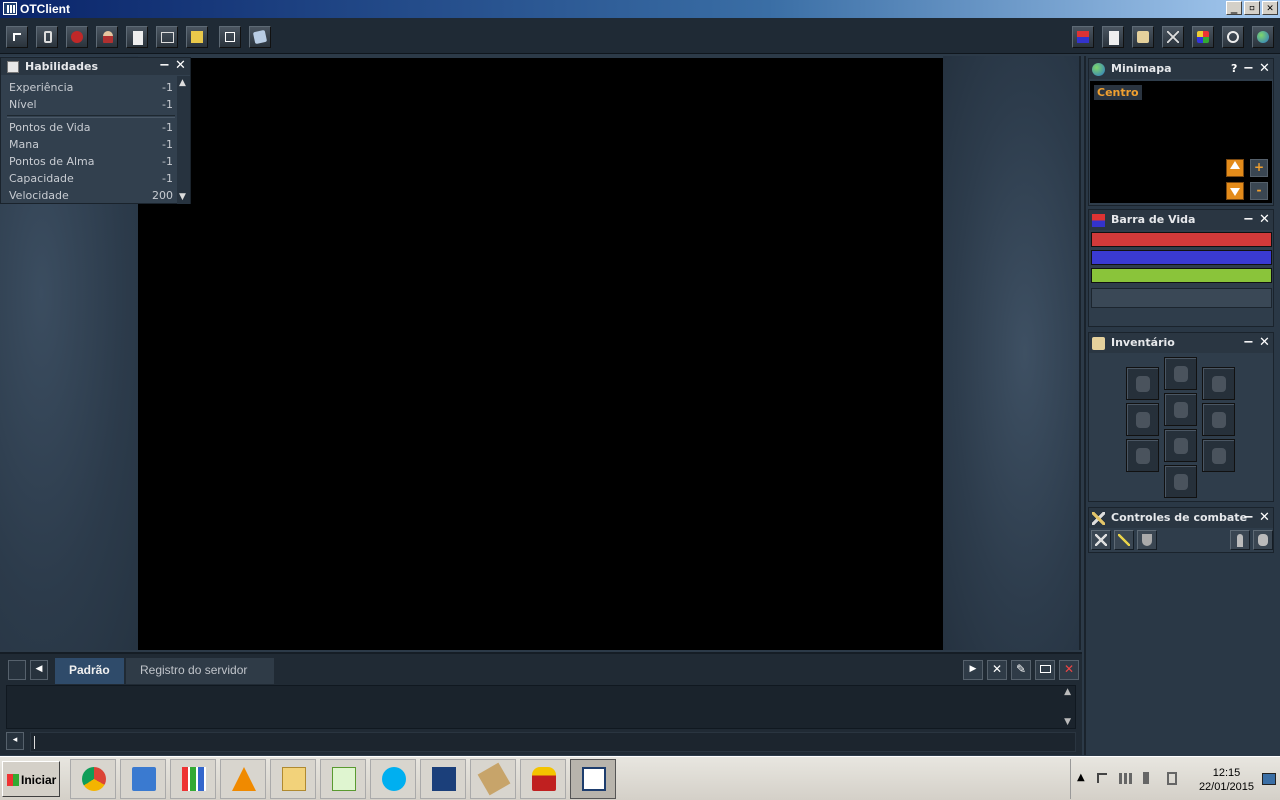 The height and width of the screenshot is (800, 1280). I want to click on notes-button, so click(137, 37).